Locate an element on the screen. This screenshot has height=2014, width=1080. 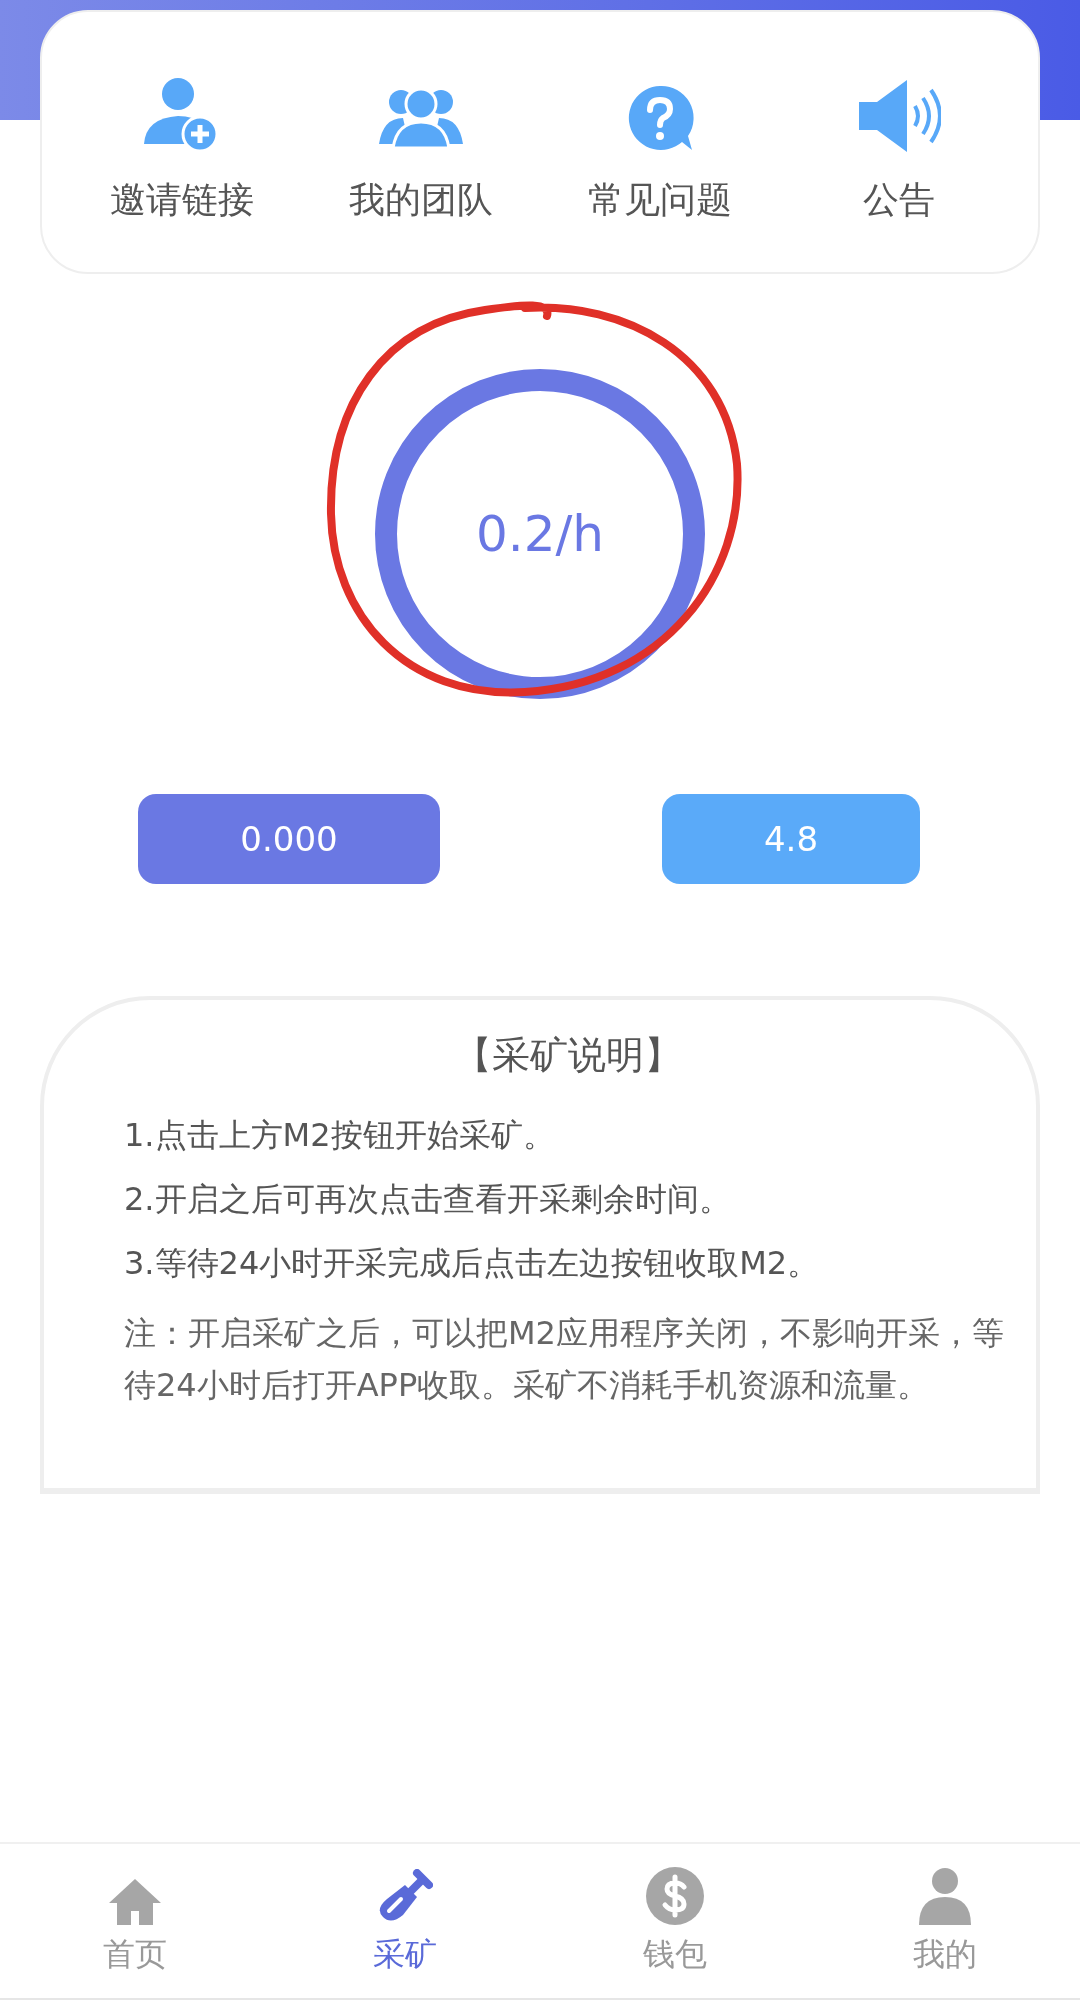
instruction-note: 注：开启采矿之后，可以把M2应用程序关闭，不影响开采，等待24小时后打开APP收取。采矿不消耗手机资源和流量。 is located at coordinates (564, 1359).